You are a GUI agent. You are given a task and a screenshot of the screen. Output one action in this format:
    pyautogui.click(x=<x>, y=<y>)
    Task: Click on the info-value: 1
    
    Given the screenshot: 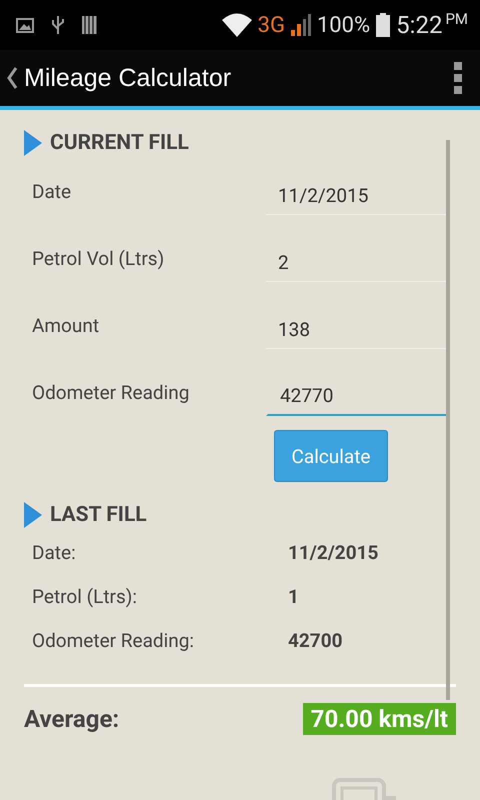 What is the action you would take?
    pyautogui.click(x=293, y=596)
    